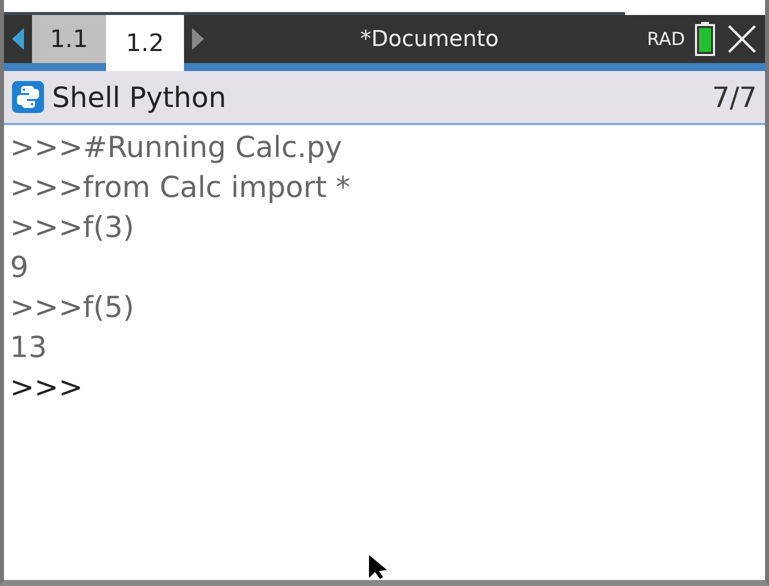 This screenshot has height=586, width=769. What do you see at coordinates (742, 39) in the screenshot?
I see `close-icon` at bounding box center [742, 39].